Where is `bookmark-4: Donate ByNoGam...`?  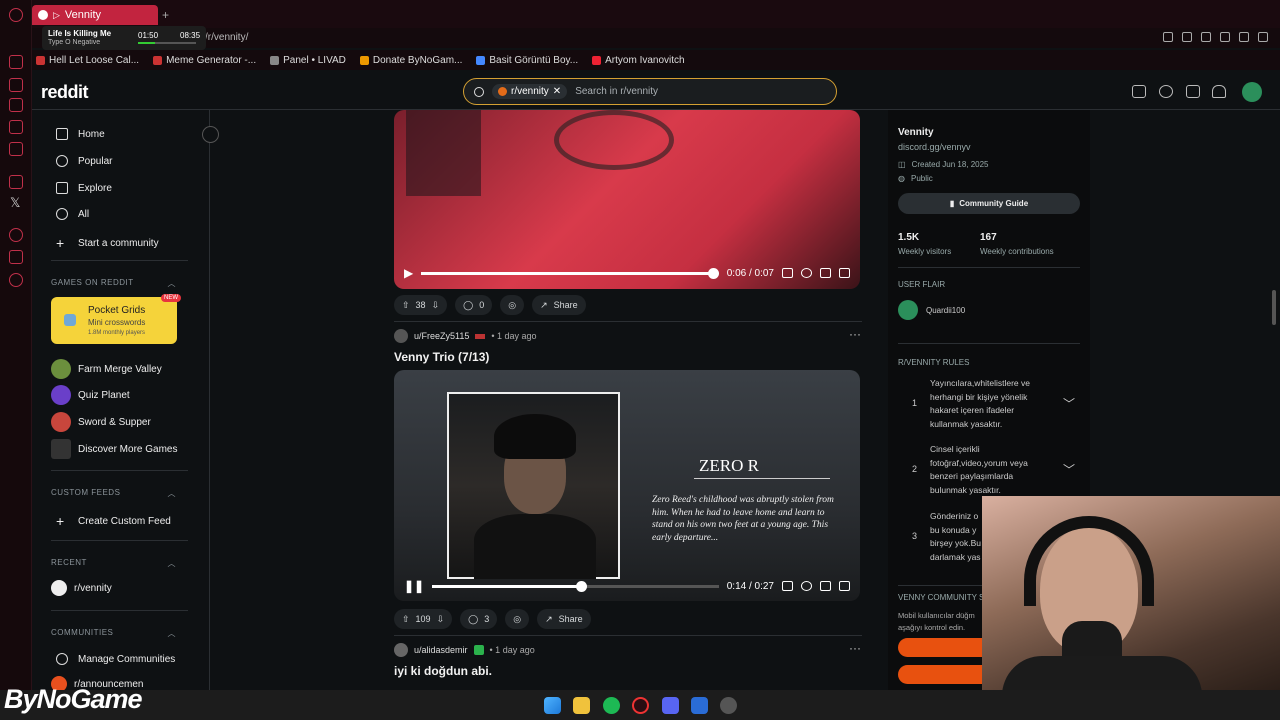 bookmark-4: Donate ByNoGam... is located at coordinates (410, 60).